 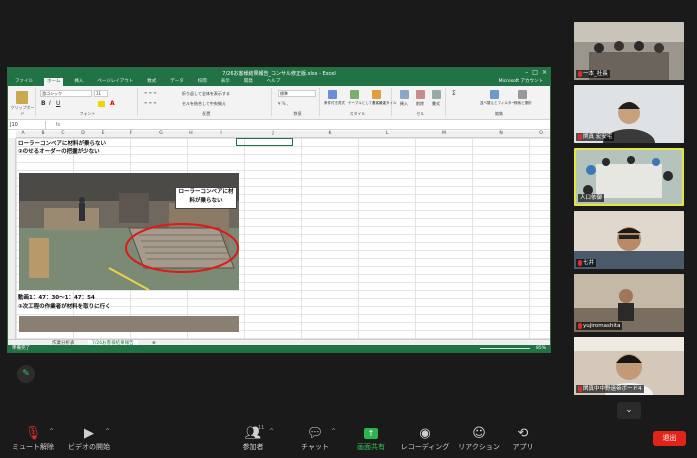 I want to click on video-tile-2: 閑真 宏安宅, so click(x=629, y=114).